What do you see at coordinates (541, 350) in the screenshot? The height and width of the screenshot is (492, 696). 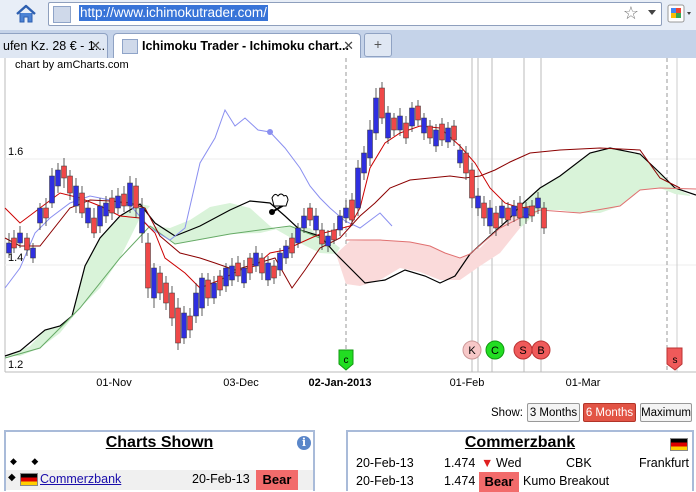 I see `signal-marker-b: B` at bounding box center [541, 350].